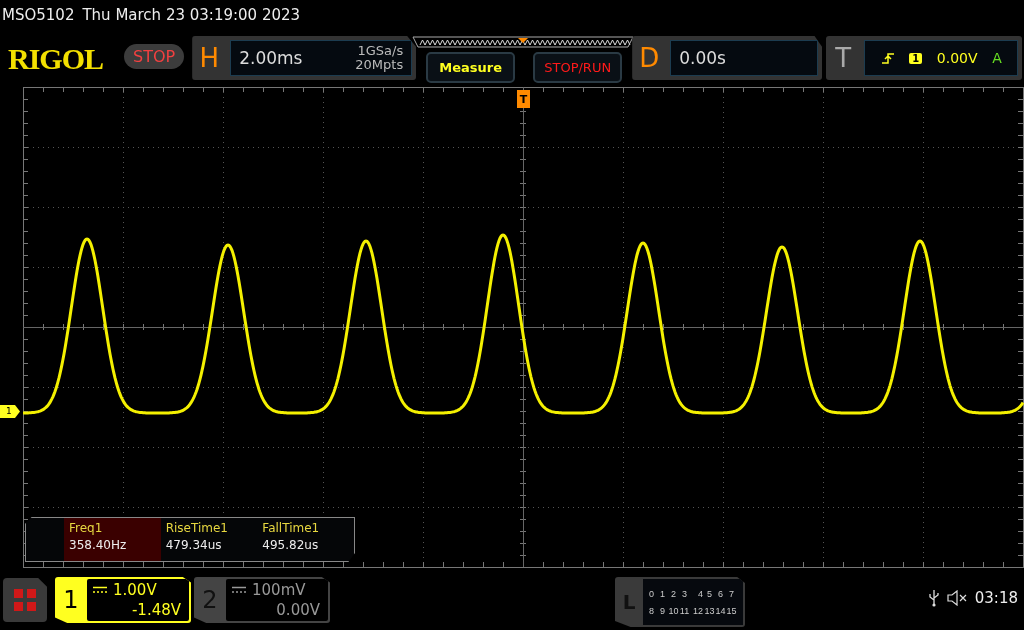 The image size is (1024, 630). What do you see at coordinates (662, 611) in the screenshot?
I see `digital-channel-number: 9` at bounding box center [662, 611].